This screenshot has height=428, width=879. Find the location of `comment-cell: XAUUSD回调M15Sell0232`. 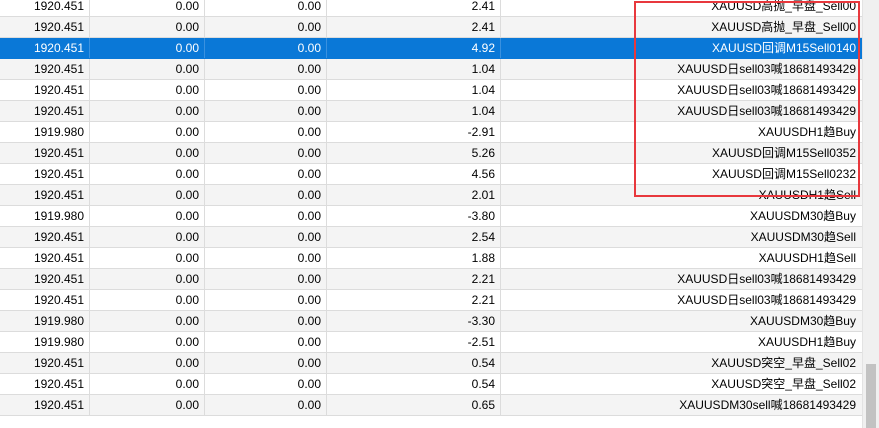

comment-cell: XAUUSD回调M15Sell0232 is located at coordinates (783, 174).